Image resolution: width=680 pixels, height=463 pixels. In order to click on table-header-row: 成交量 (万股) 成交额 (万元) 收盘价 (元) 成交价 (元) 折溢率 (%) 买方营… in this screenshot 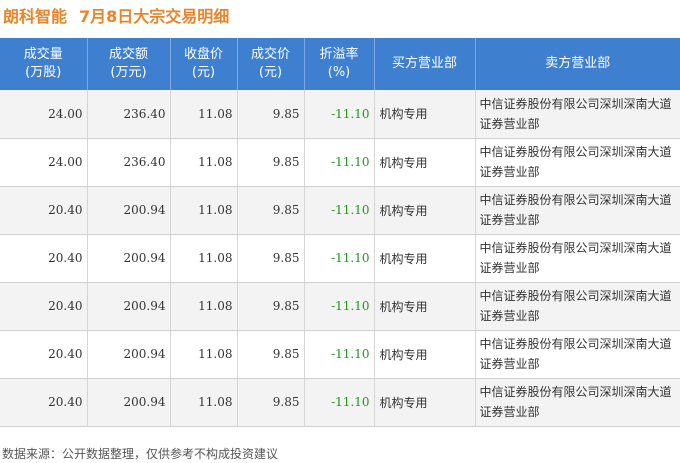, I will do `click(340, 64)`.